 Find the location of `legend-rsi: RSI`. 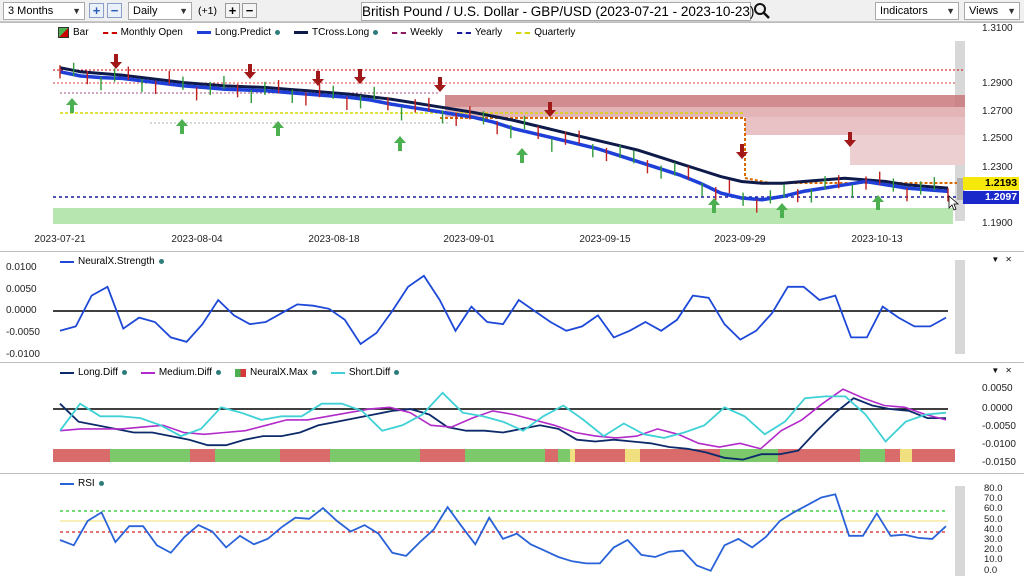

legend-rsi: RSI is located at coordinates (82, 483).